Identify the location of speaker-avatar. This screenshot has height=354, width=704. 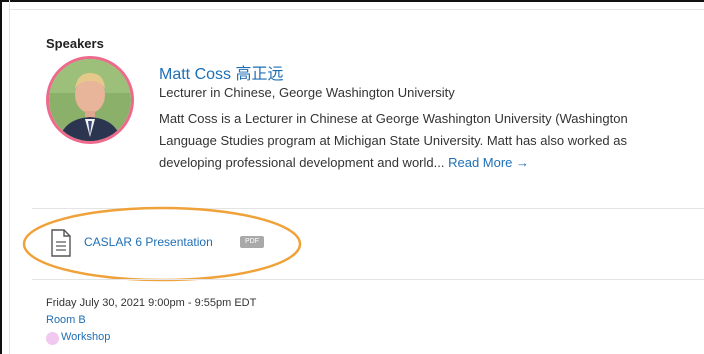
(90, 100).